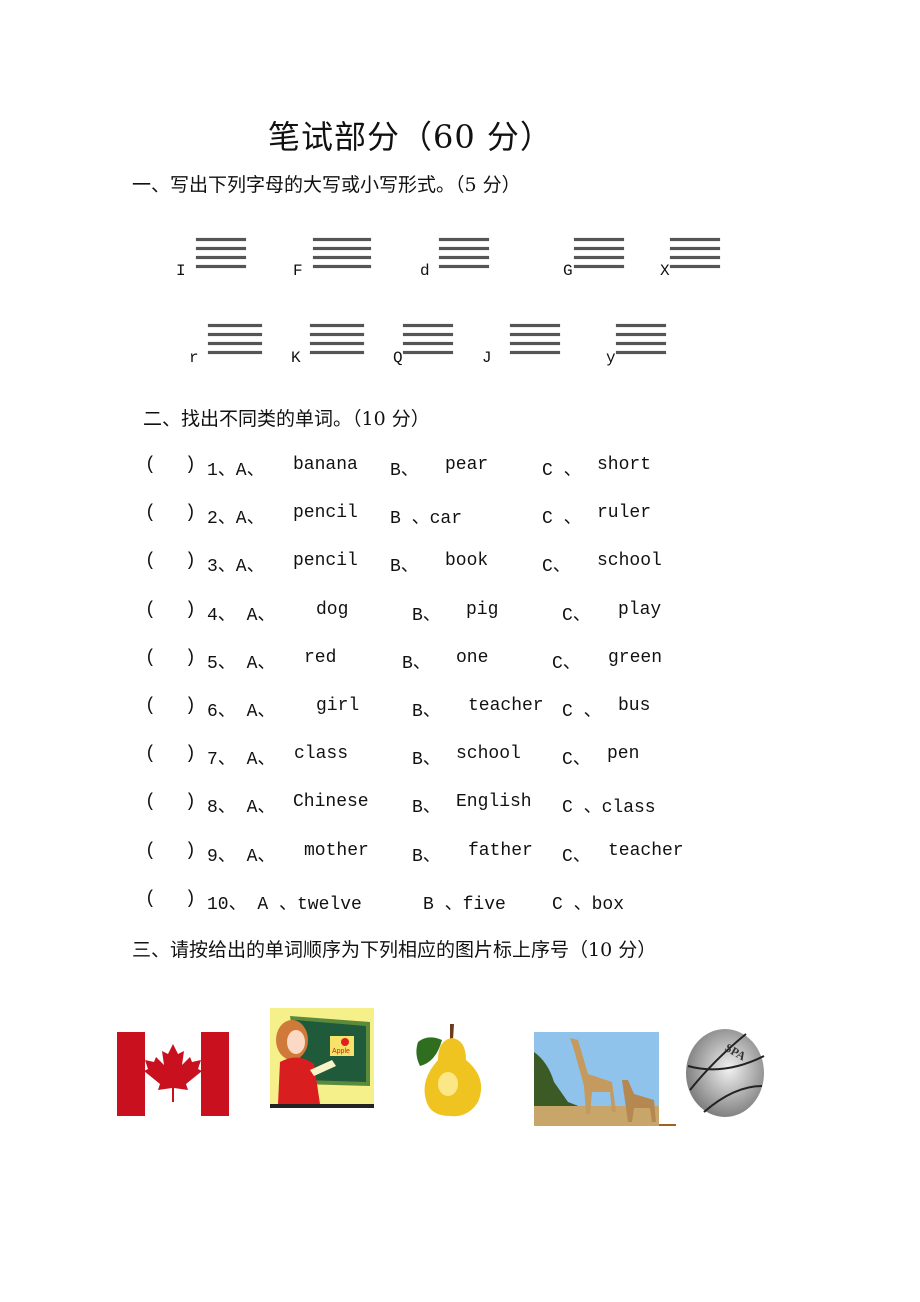 The width and height of the screenshot is (920, 1302). Describe the element at coordinates (487, 358) in the screenshot. I see `letter-prompt: J` at that location.